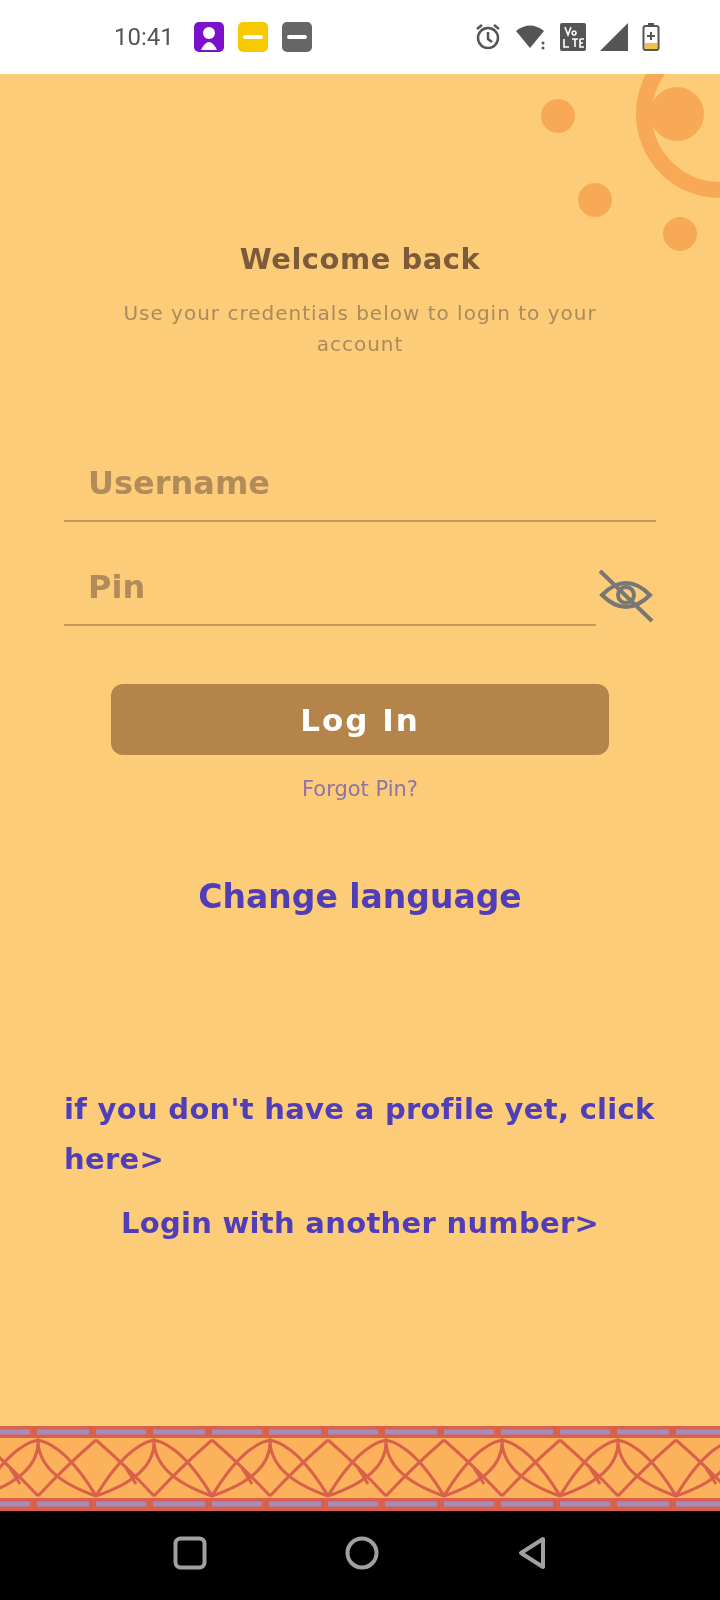 The image size is (720, 1600). What do you see at coordinates (362, 1134) in the screenshot?
I see `create-profile-link: if you don't have a profile yet, click here>` at bounding box center [362, 1134].